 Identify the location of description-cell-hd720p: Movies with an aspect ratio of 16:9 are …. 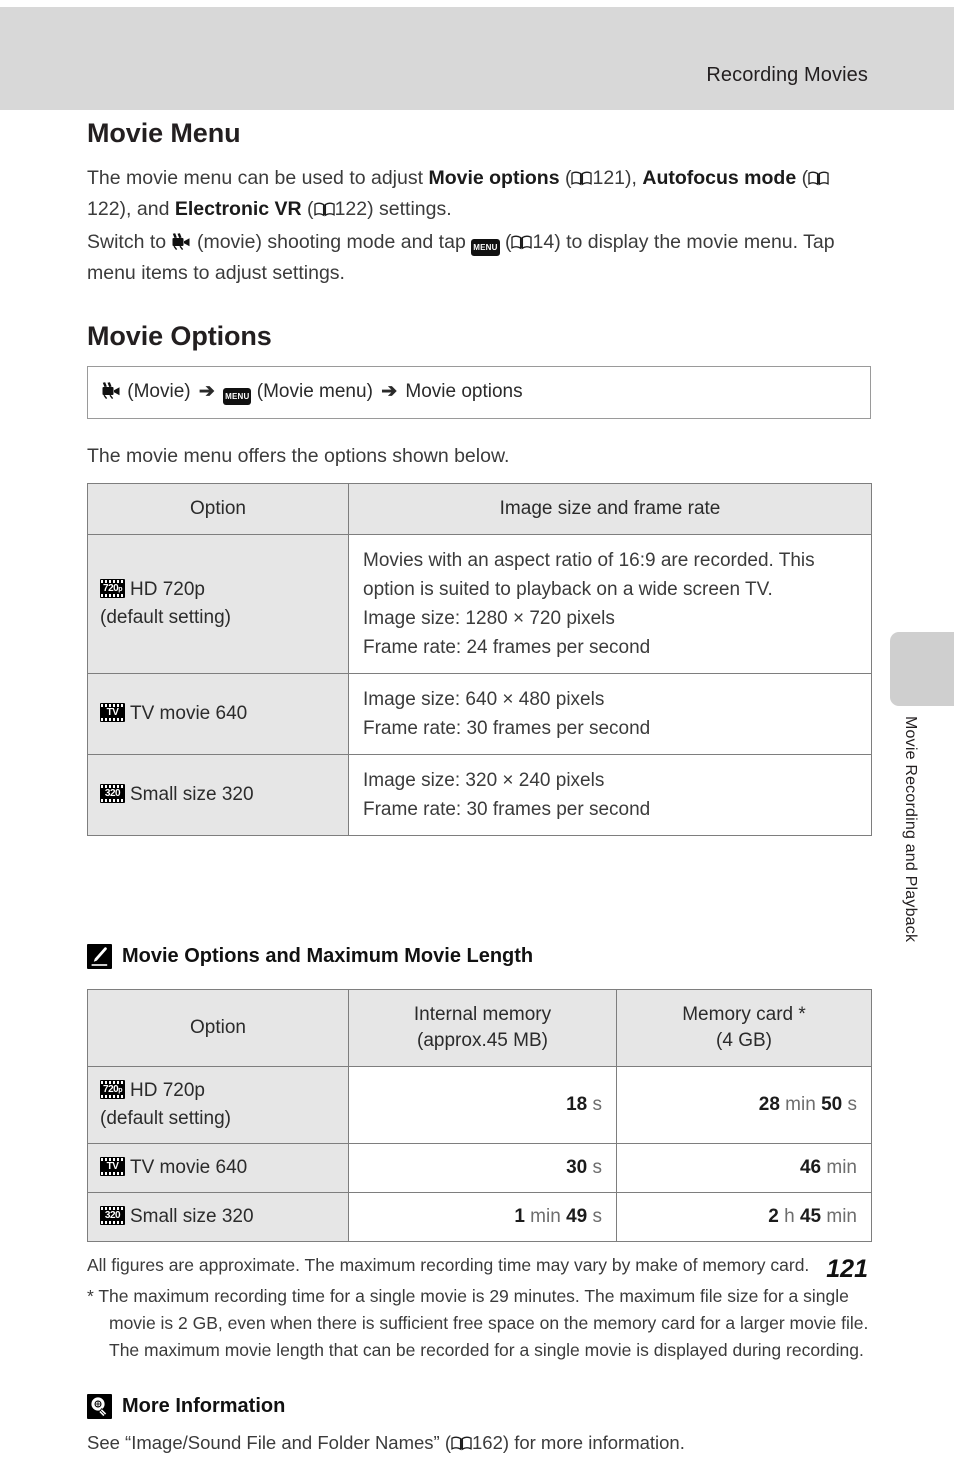
(610, 604).